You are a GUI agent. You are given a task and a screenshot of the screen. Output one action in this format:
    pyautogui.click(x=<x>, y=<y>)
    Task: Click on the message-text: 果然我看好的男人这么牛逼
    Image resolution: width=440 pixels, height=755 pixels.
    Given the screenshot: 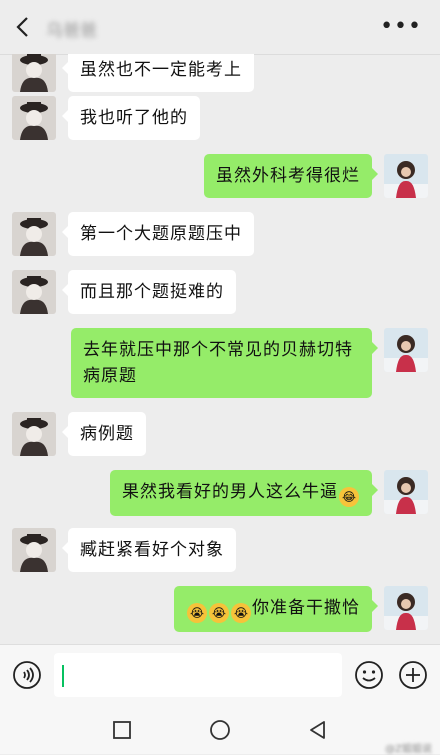 What is the action you would take?
    pyautogui.click(x=230, y=492)
    